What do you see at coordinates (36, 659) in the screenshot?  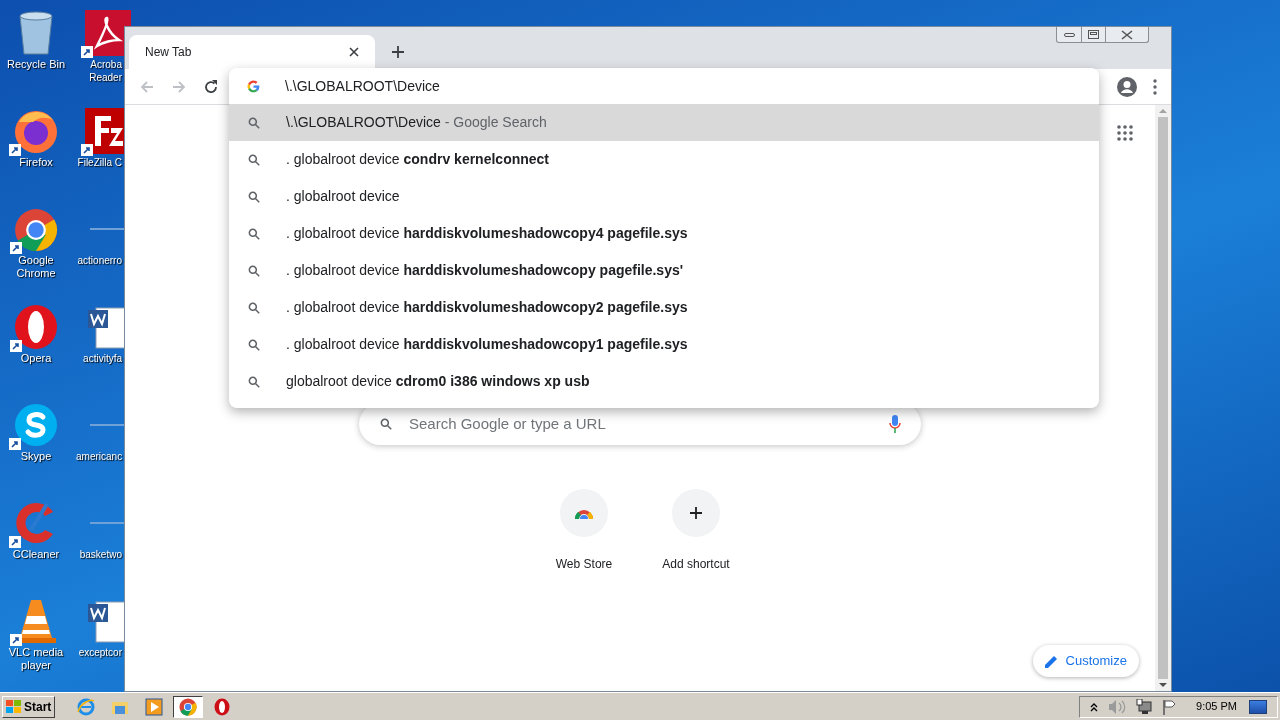 I see `desktop-icon-label: VLC media player` at bounding box center [36, 659].